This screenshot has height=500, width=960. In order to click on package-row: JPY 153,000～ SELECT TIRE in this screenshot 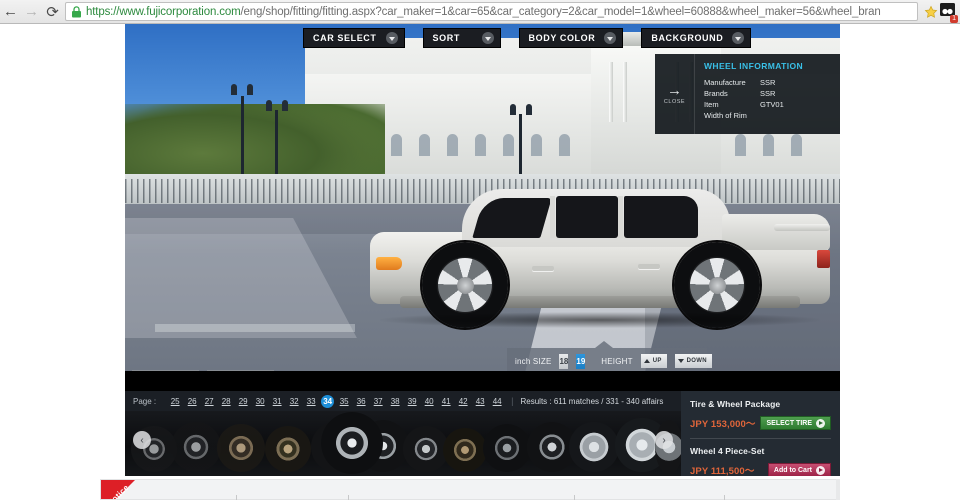, I will do `click(760, 423)`.